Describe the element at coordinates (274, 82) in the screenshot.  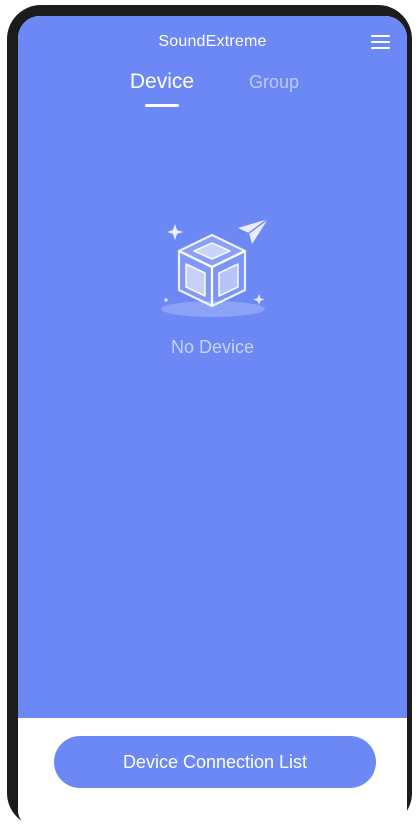
I see `tab-group: Group` at that location.